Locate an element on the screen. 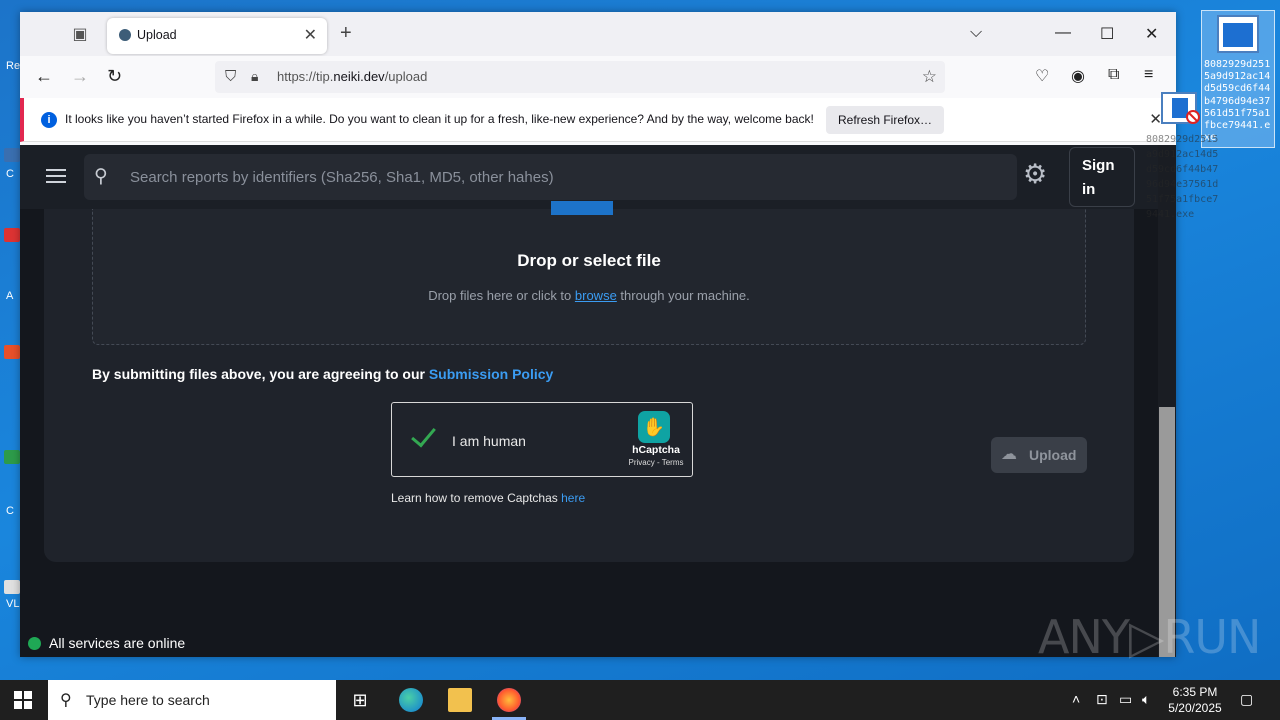 Image resolution: width=1280 pixels, height=720 pixels. tab-title: Upload is located at coordinates (157, 35).